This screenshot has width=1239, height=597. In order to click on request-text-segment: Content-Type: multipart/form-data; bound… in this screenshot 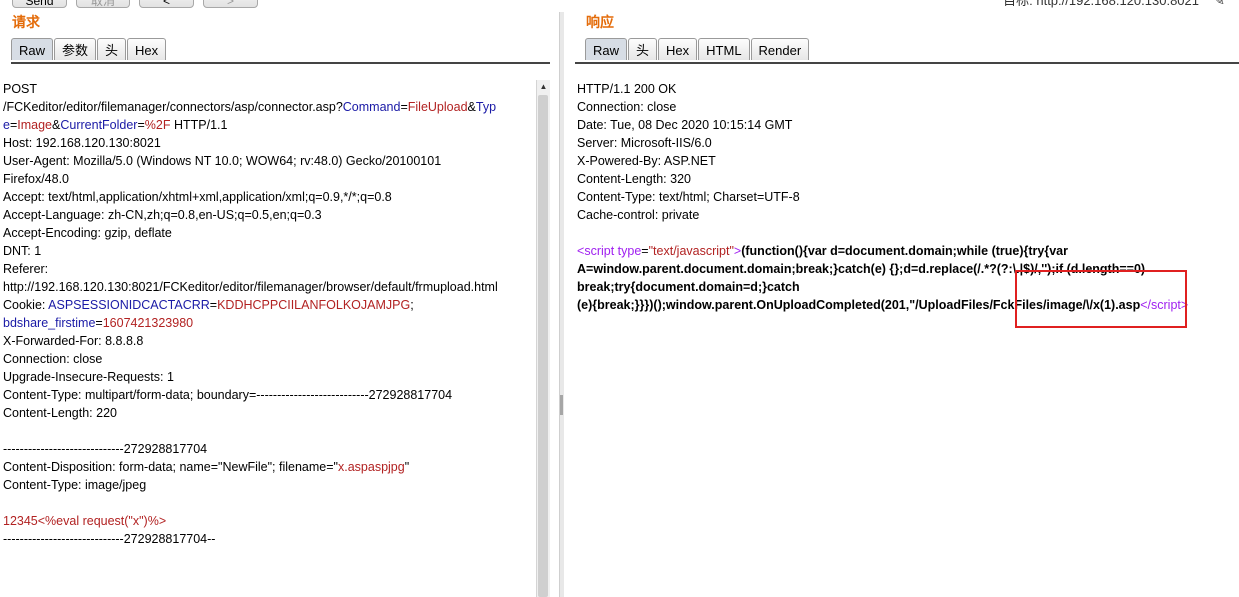, I will do `click(228, 395)`.